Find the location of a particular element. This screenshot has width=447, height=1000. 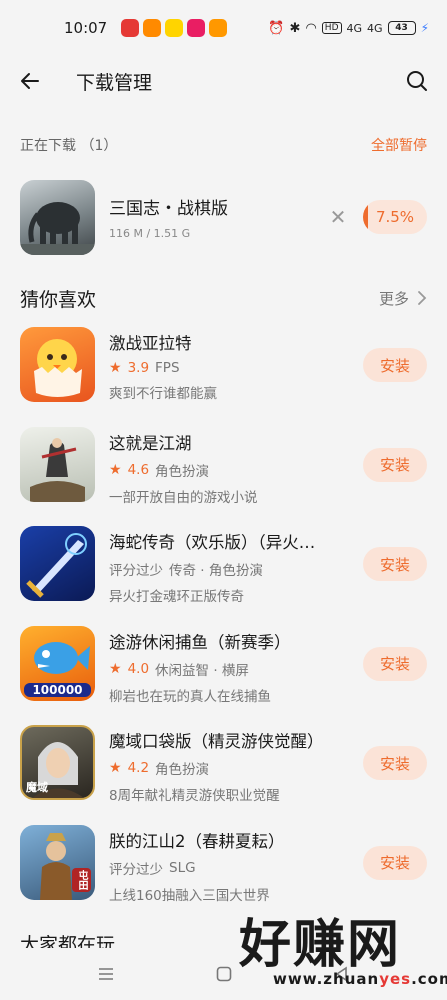

back-nav-button is located at coordinates (342, 974).